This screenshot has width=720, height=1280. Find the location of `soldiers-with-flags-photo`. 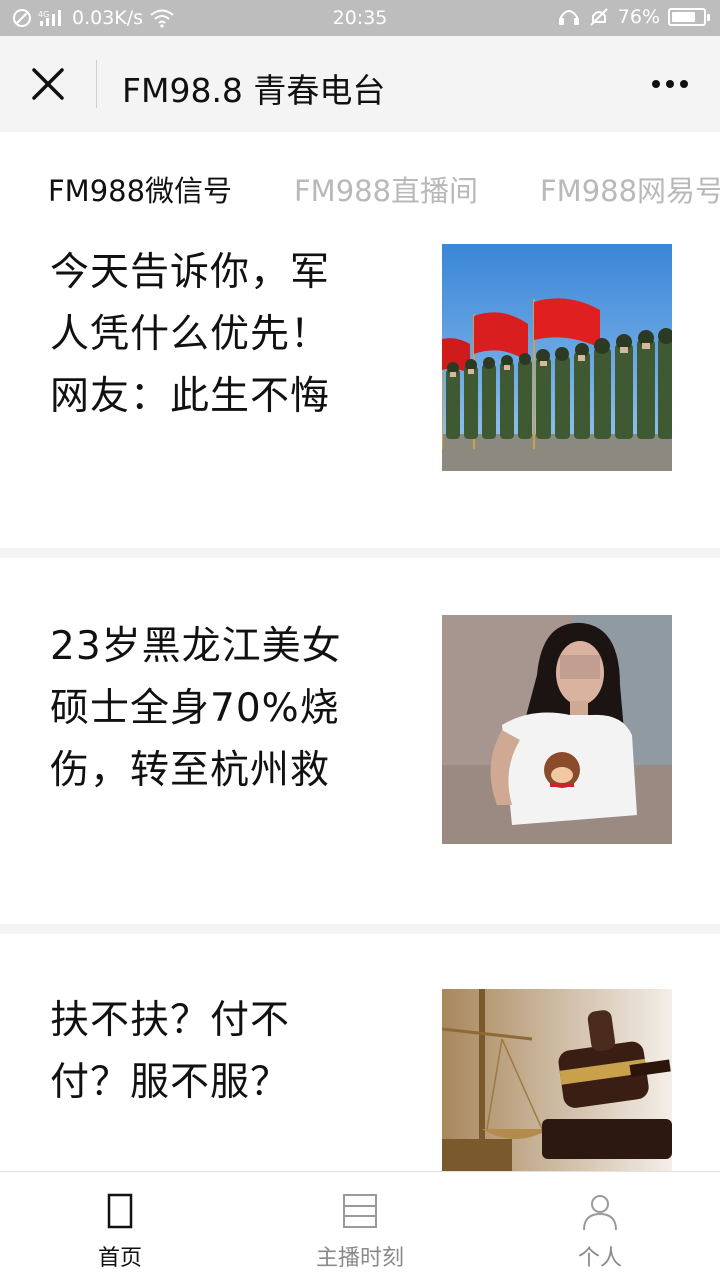

soldiers-with-flags-photo is located at coordinates (557, 357).